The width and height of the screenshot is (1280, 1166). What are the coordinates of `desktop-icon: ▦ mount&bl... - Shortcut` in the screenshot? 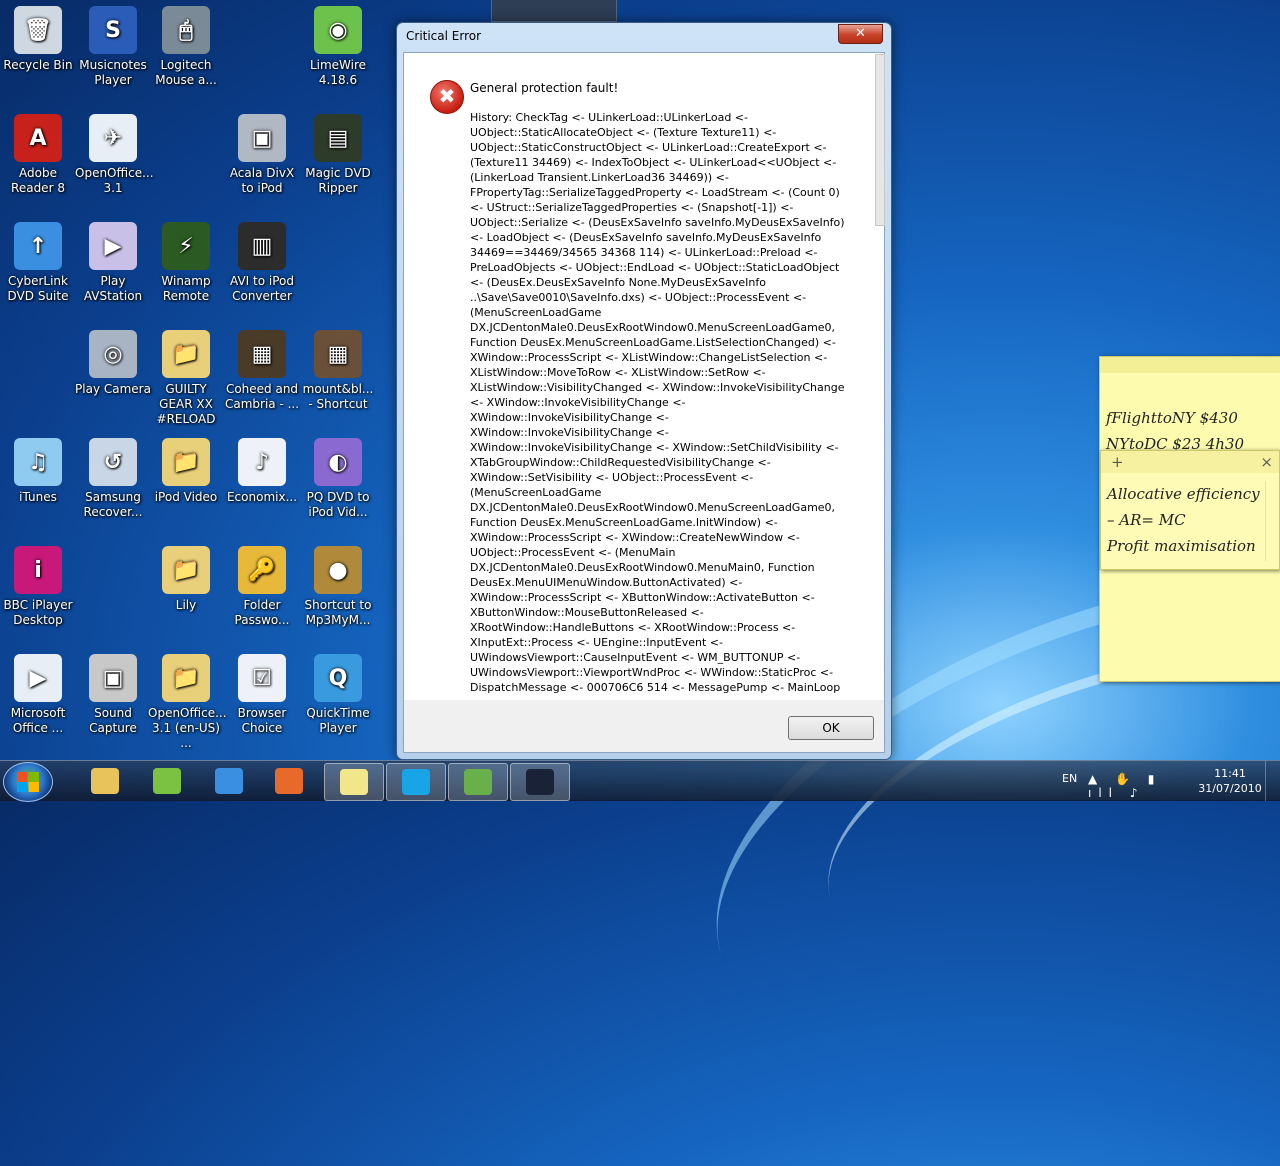 It's located at (338, 368).